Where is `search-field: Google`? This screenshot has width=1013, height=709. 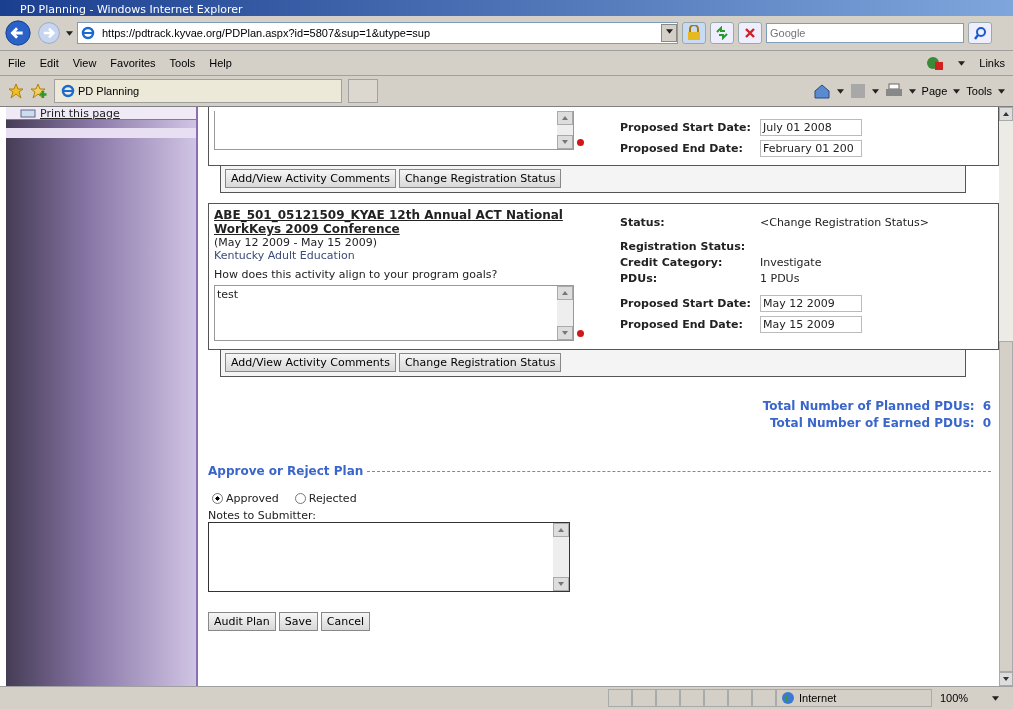
search-field: Google is located at coordinates (865, 33).